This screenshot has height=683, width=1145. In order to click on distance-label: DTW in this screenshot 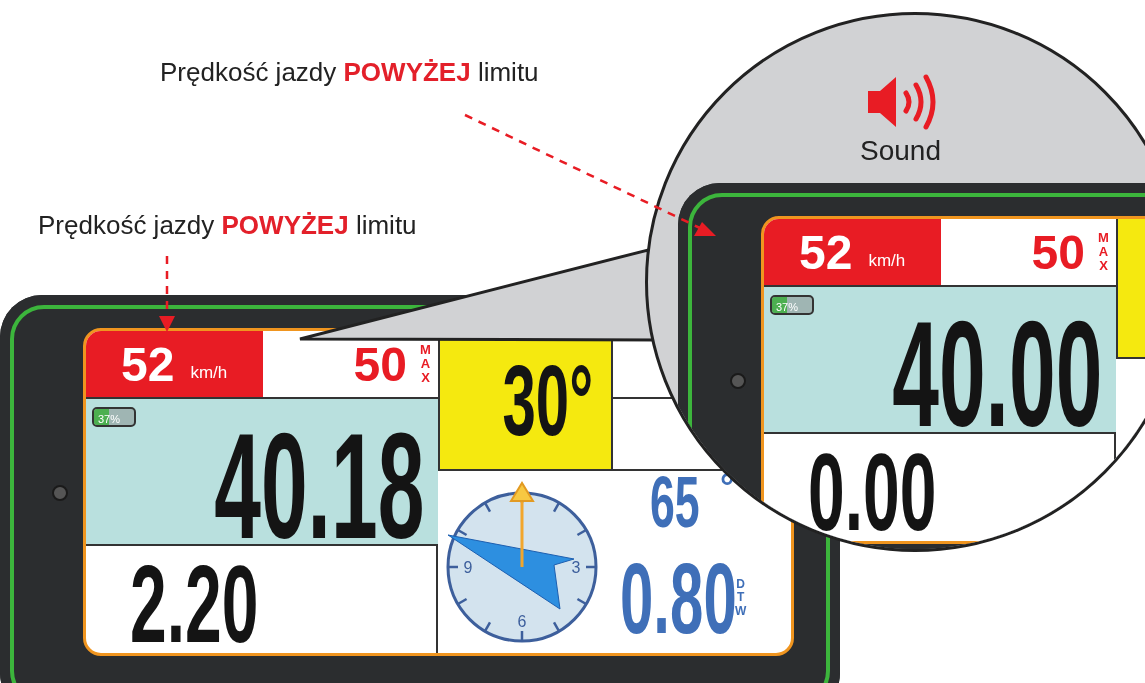, I will do `click(740, 598)`.